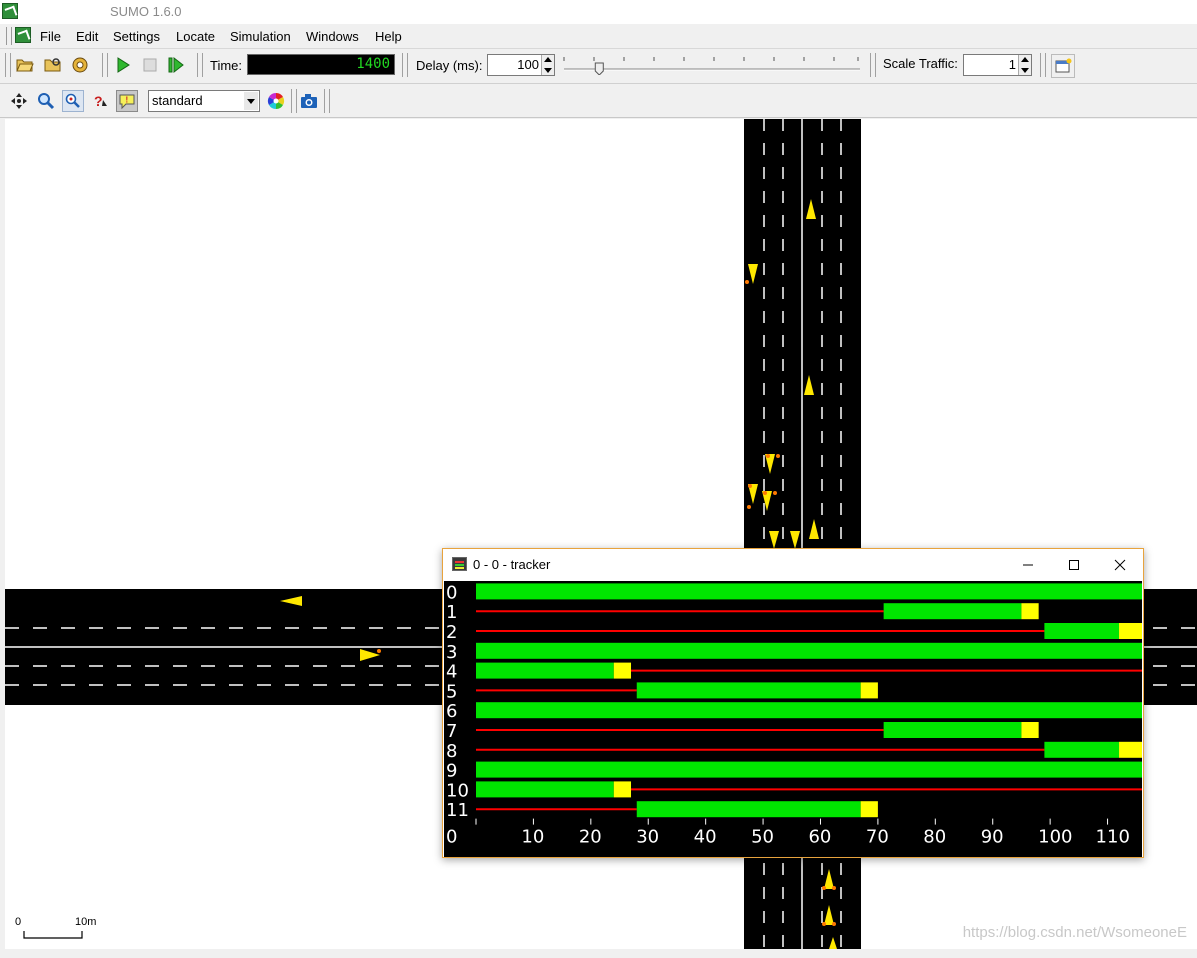  What do you see at coordinates (18, 922) in the screenshot?
I see `scale-bar-start: 0` at bounding box center [18, 922].